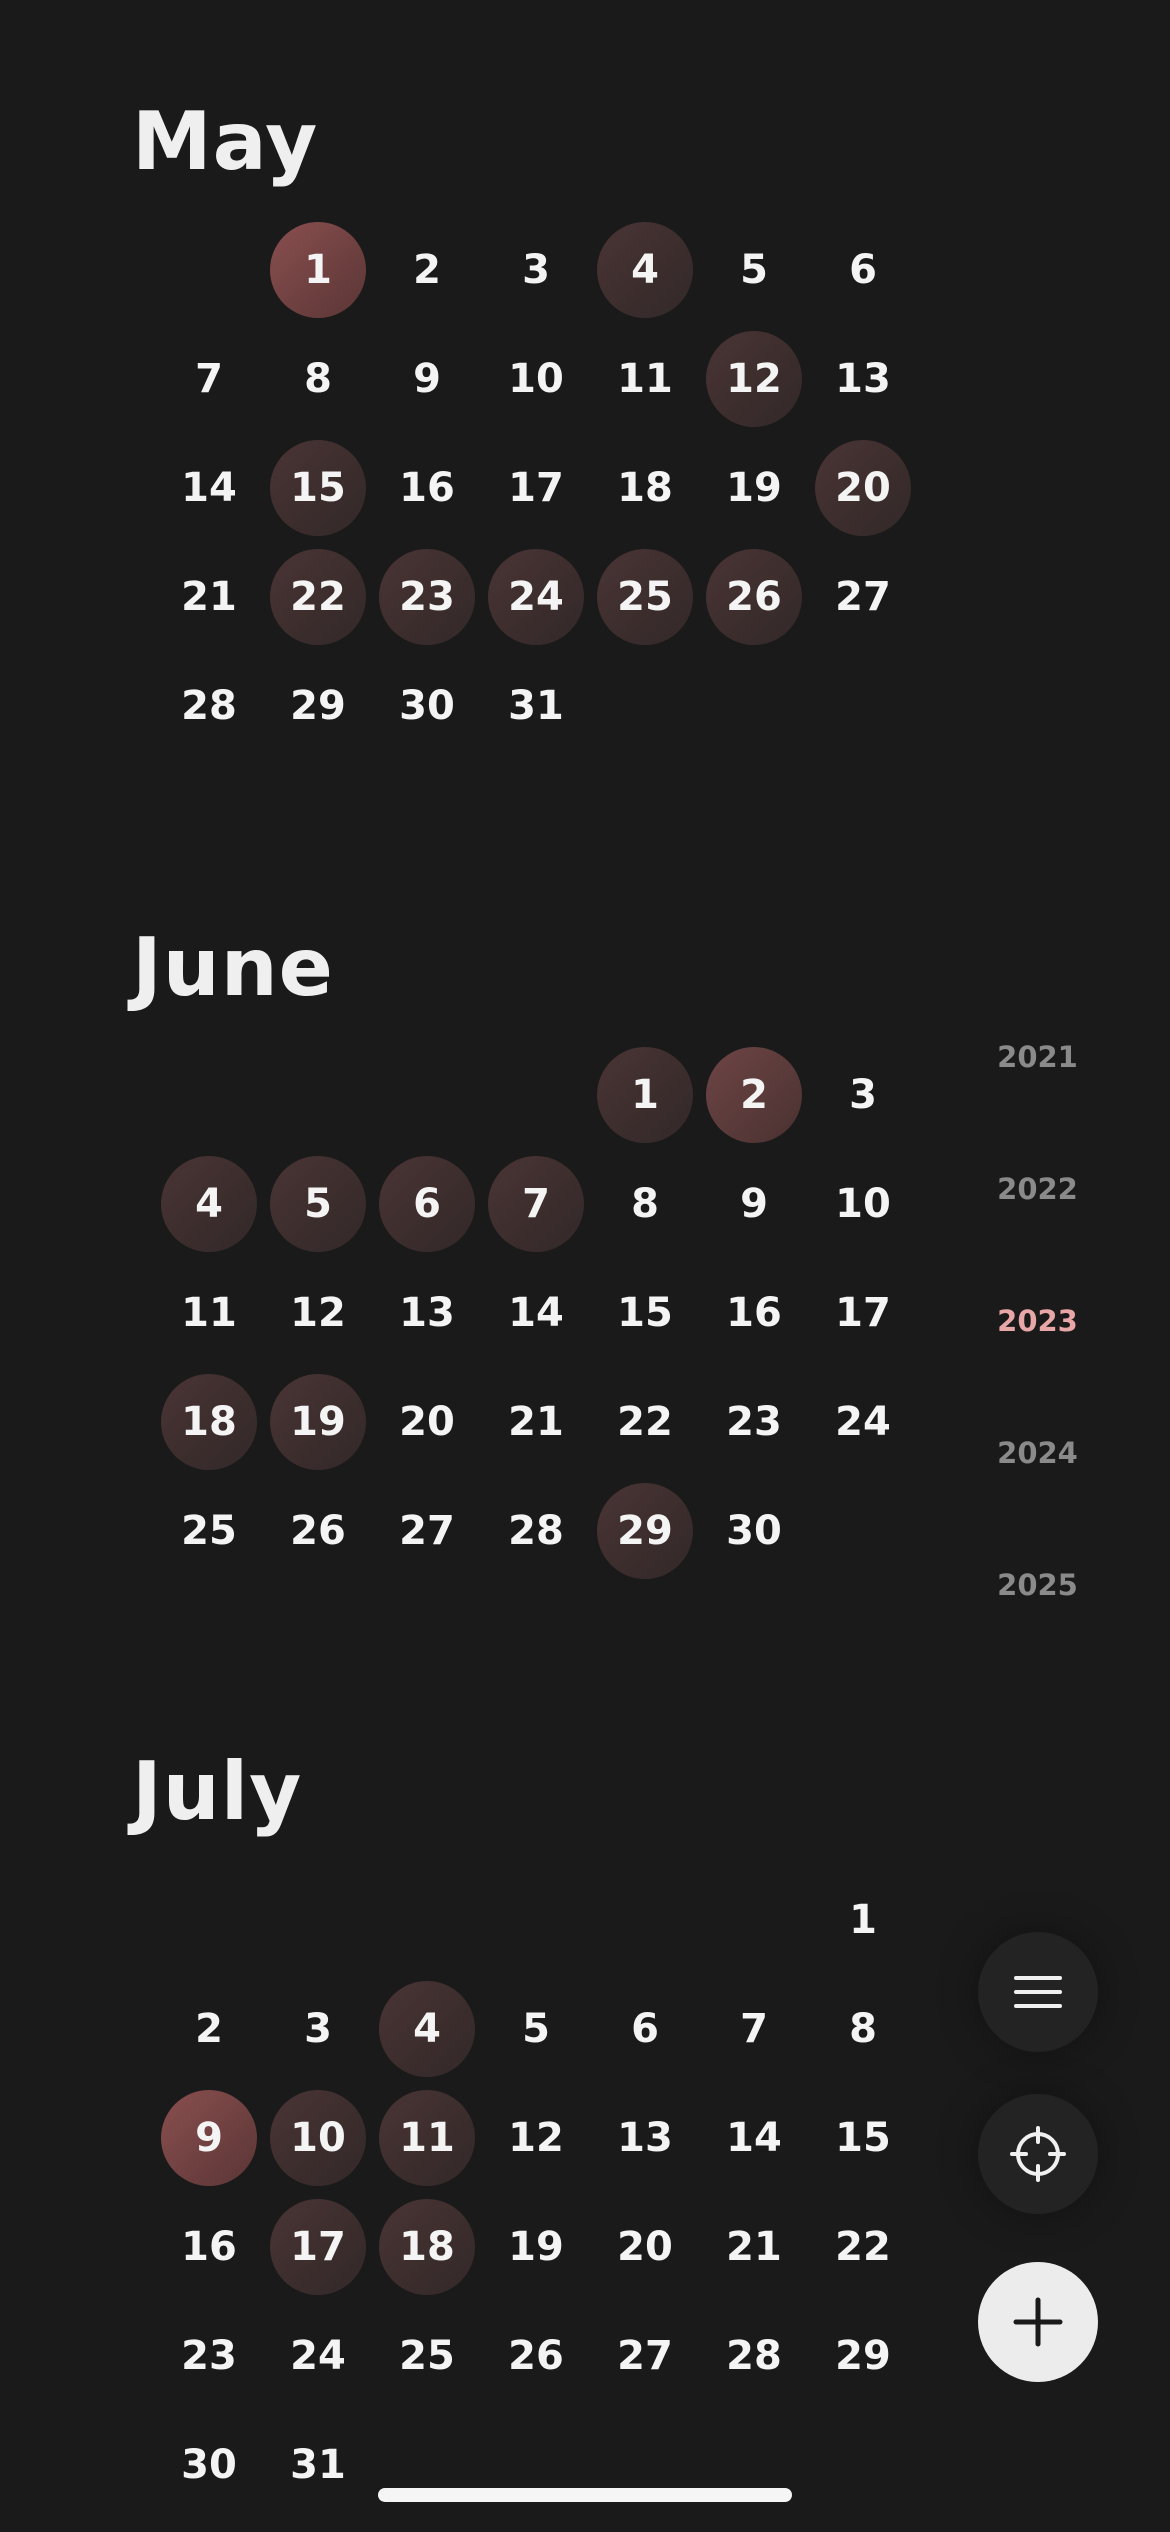  Describe the element at coordinates (1037, 1453) in the screenshot. I see `year-option: 2024` at that location.